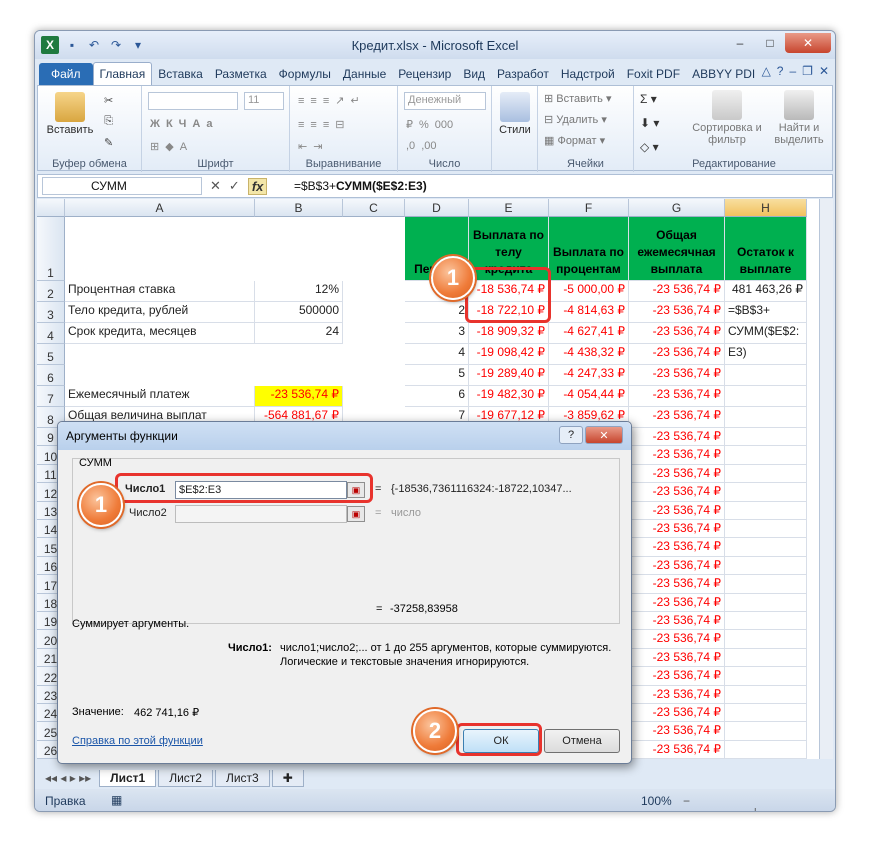 This screenshot has height=848, width=869. What do you see at coordinates (70, 114) in the screenshot?
I see `paste-button: Вставить` at bounding box center [70, 114].